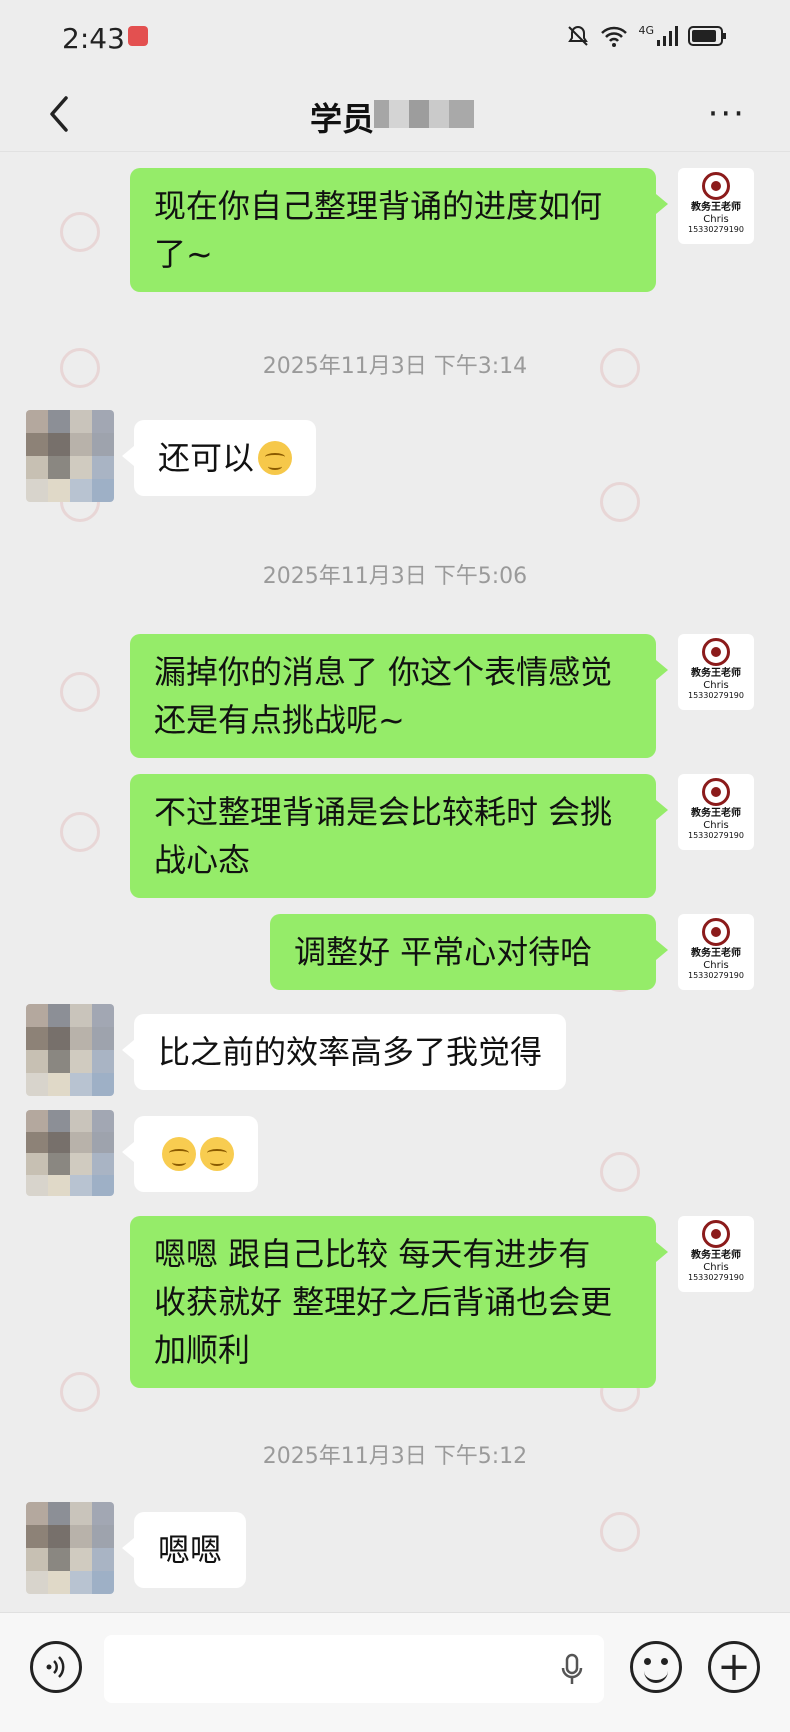 Image resolution: width=790 pixels, height=1732 pixels. What do you see at coordinates (206, 458) in the screenshot?
I see `message-text: 还可以` at bounding box center [206, 458].